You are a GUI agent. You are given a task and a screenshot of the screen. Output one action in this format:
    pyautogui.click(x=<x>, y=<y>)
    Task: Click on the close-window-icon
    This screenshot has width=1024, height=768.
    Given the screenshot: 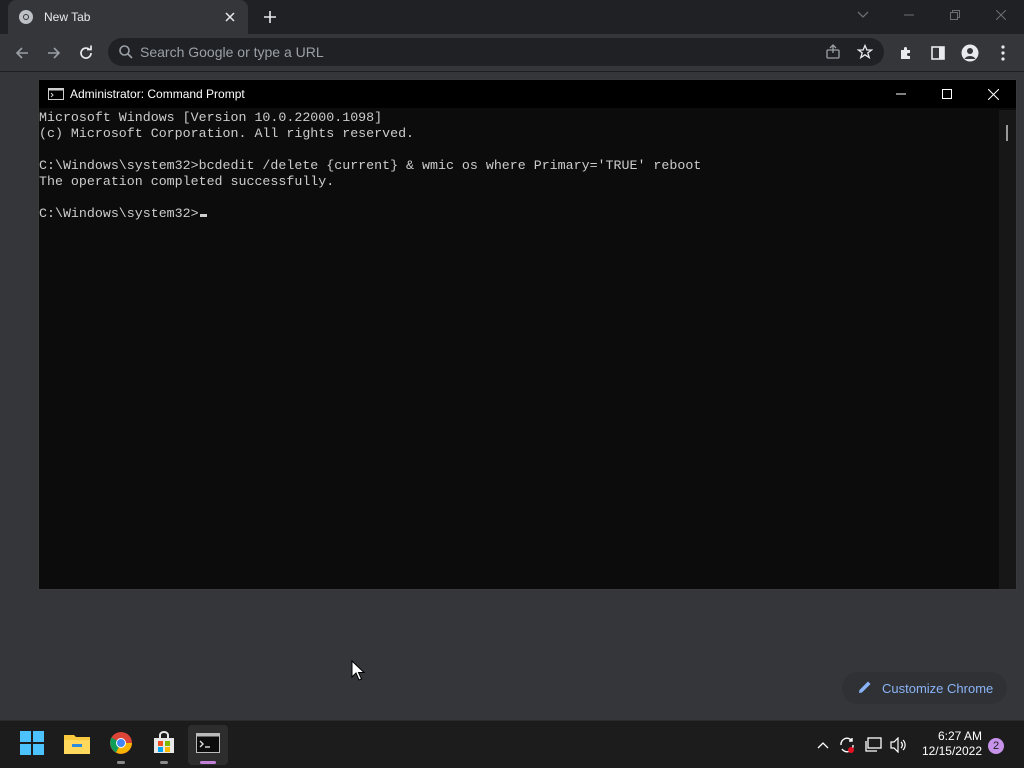 What is the action you would take?
    pyautogui.click(x=1001, y=15)
    